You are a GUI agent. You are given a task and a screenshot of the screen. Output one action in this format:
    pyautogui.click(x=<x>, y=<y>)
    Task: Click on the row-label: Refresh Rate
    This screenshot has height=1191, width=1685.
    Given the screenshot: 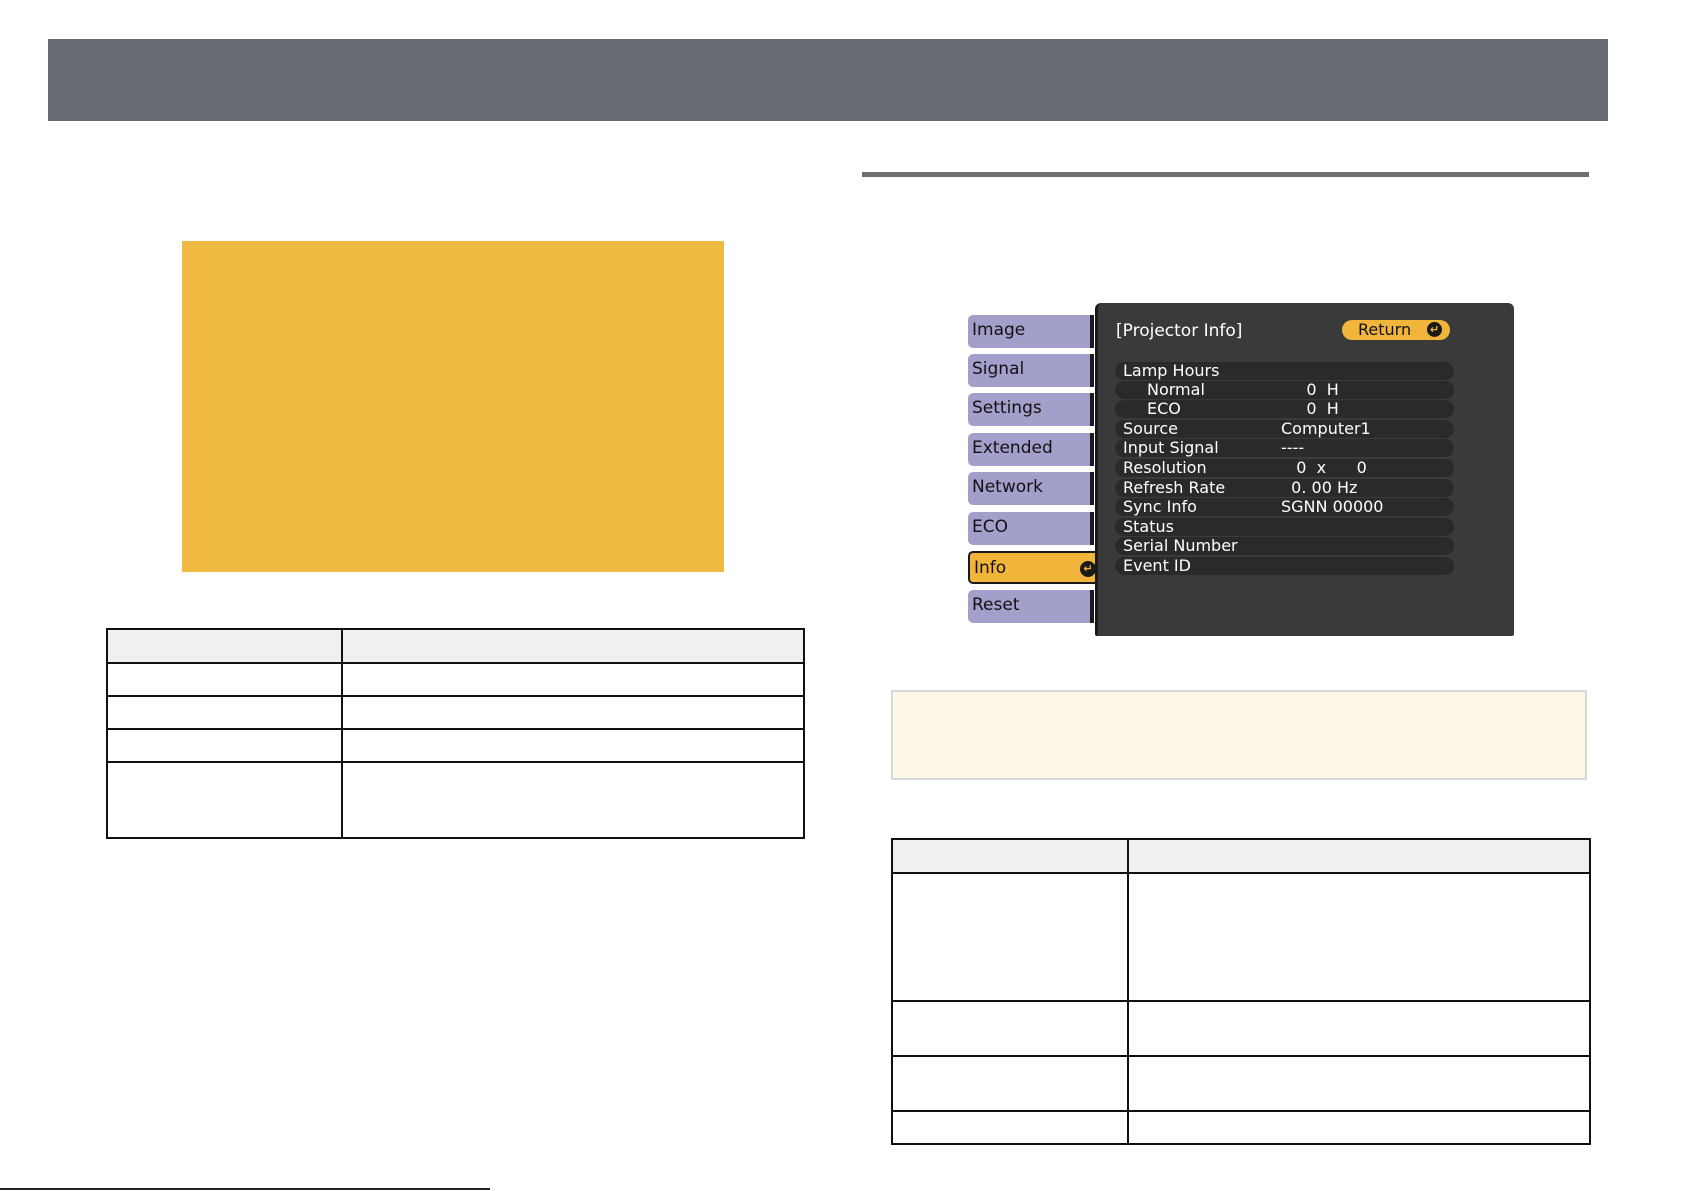 What is the action you would take?
    pyautogui.click(x=1174, y=487)
    